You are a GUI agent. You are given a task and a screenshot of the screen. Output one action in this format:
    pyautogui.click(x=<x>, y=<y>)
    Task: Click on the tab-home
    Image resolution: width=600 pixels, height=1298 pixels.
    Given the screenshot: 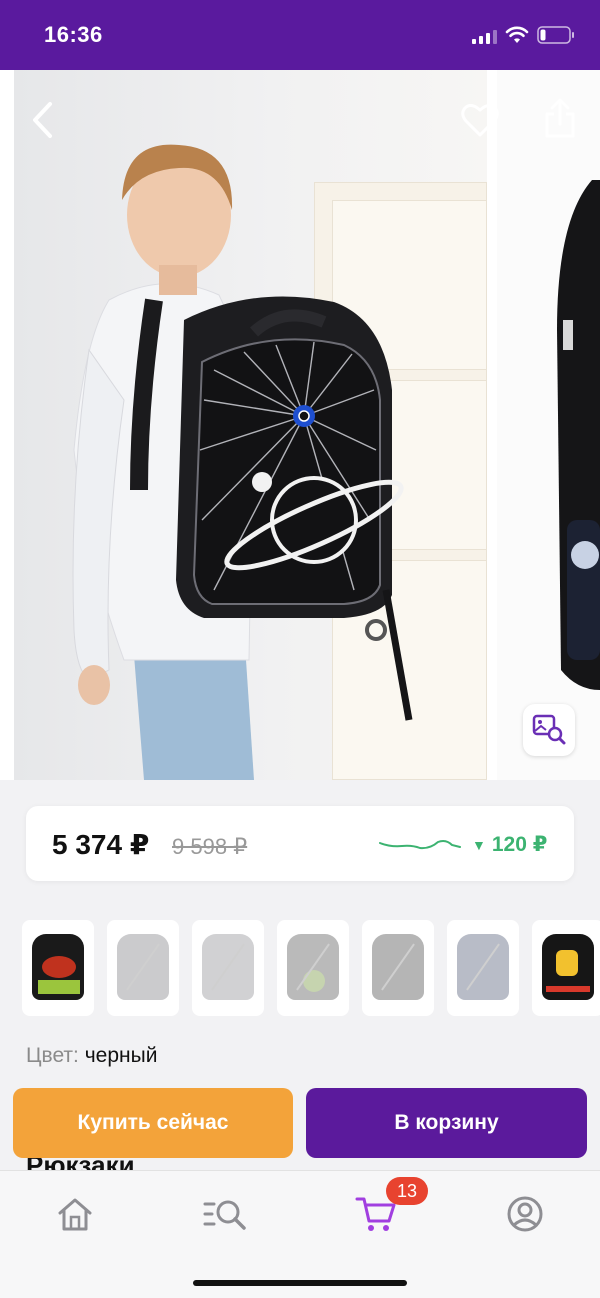 What is the action you would take?
    pyautogui.click(x=75, y=1214)
    